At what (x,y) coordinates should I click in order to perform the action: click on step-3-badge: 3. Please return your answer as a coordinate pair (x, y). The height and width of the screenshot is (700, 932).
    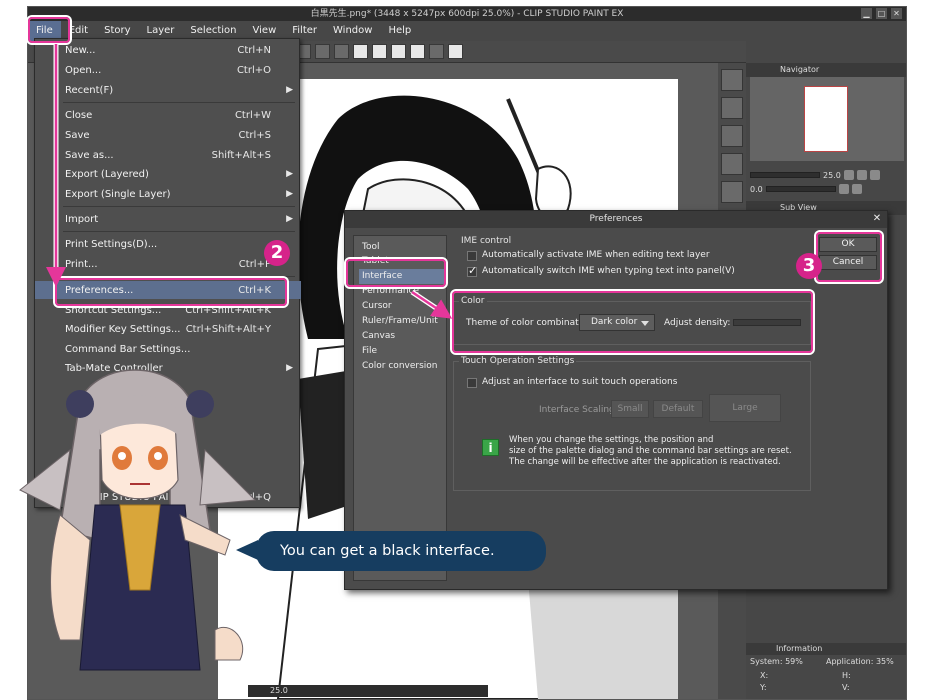
    Looking at the image, I should click on (809, 266).